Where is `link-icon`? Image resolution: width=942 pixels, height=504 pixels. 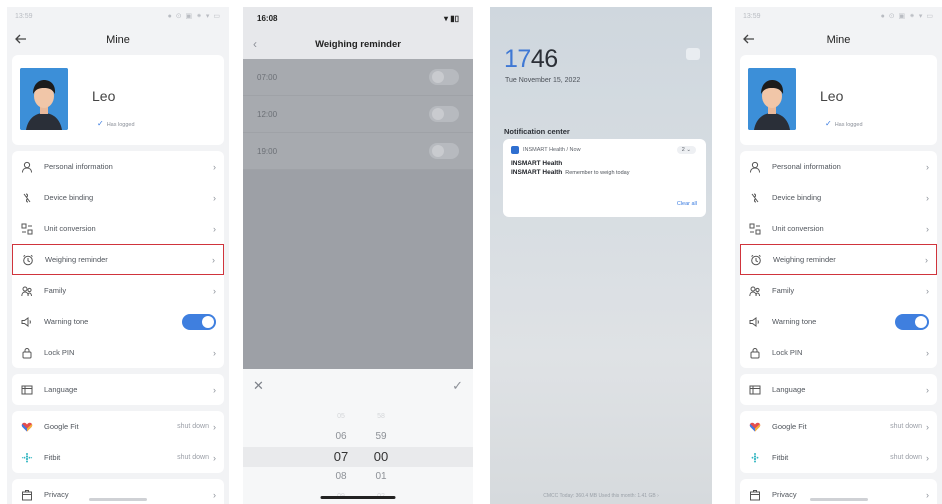 link-icon is located at coordinates (27, 198).